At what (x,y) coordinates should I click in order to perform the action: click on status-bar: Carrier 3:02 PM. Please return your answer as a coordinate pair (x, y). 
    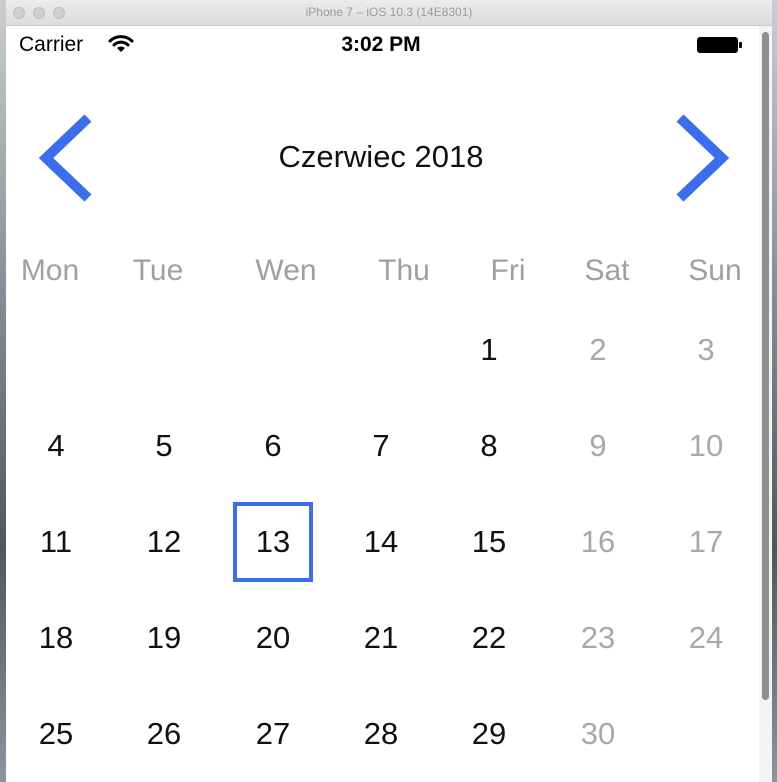
    Looking at the image, I should click on (381, 44).